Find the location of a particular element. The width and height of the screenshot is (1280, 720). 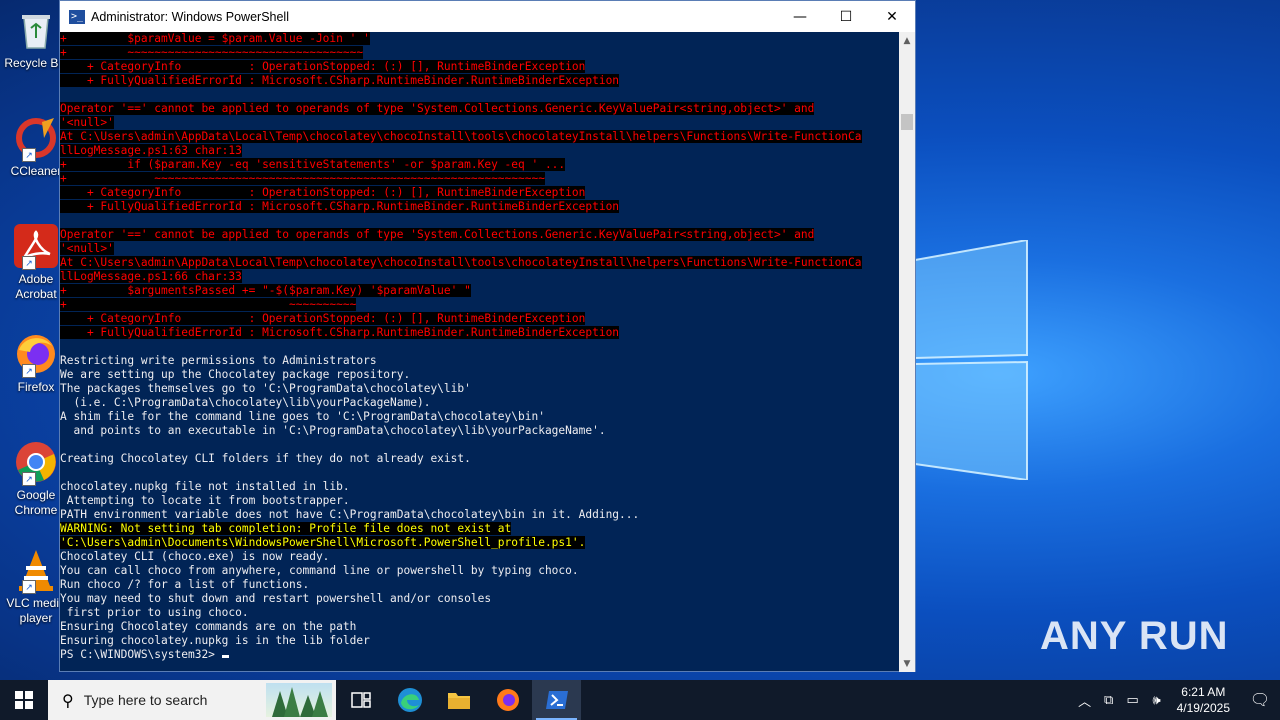

console-line: first prior to using choco. is located at coordinates (480, 613).